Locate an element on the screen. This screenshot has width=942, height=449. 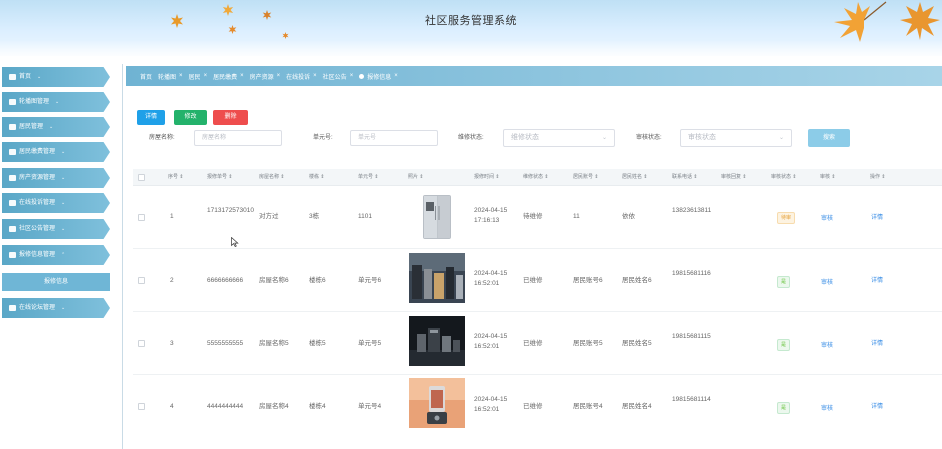
column-header: 单元号 ⇕ is located at coordinates (368, 177).